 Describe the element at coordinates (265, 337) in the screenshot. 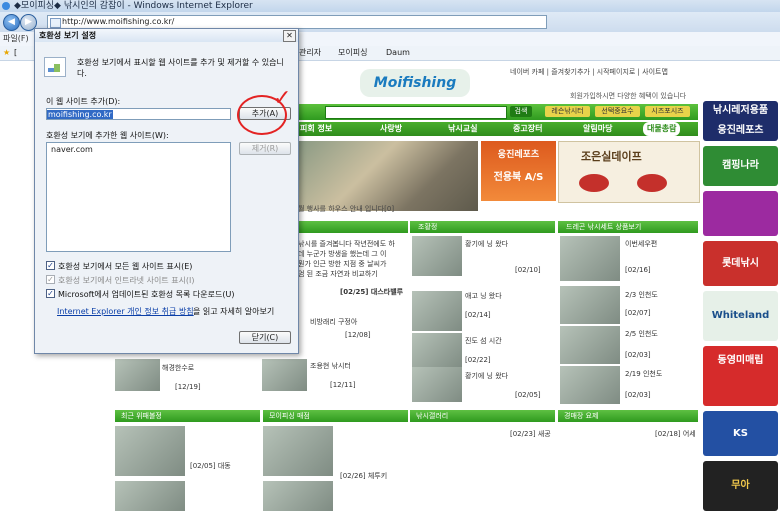

I see `close-button: 닫기(C)` at that location.